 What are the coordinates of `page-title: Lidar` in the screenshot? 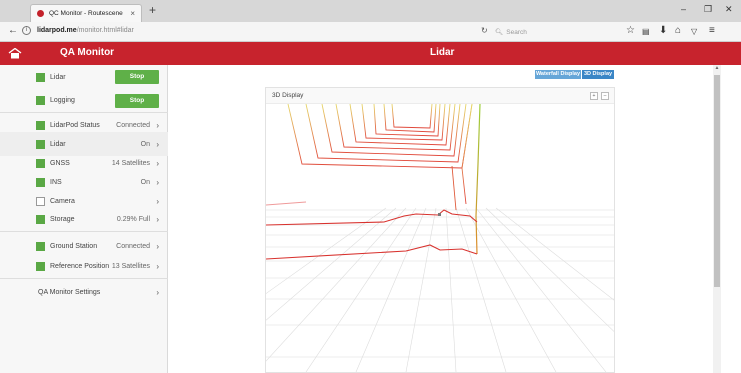 It's located at (442, 52).